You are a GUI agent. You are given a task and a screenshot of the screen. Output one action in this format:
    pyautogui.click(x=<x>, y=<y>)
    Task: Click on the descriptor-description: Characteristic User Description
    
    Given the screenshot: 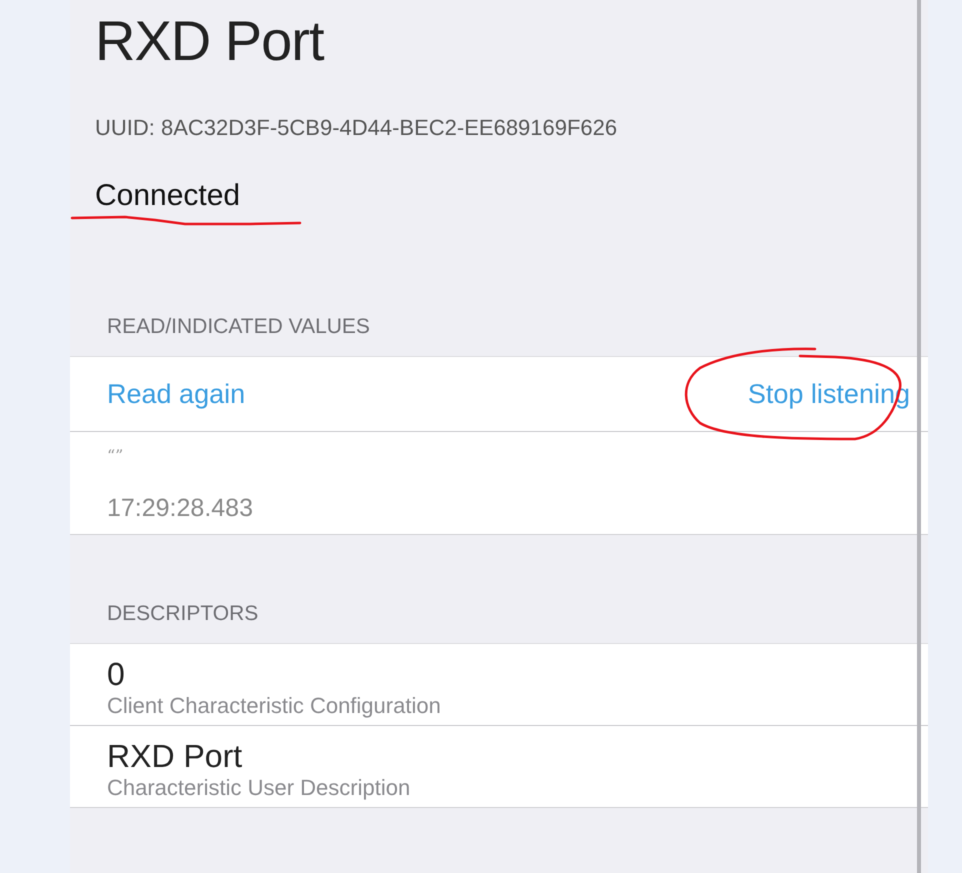 What is the action you would take?
    pyautogui.click(x=259, y=788)
    